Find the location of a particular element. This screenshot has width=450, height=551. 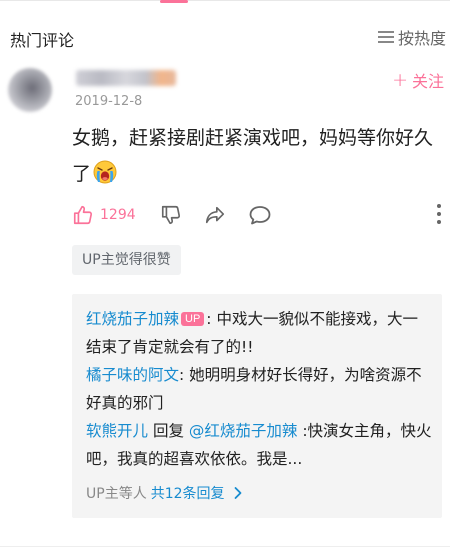

comment-text: 女鹅，赶紧接剧赶紧演戏吧，妈妈等你好久了 is located at coordinates (257, 156).